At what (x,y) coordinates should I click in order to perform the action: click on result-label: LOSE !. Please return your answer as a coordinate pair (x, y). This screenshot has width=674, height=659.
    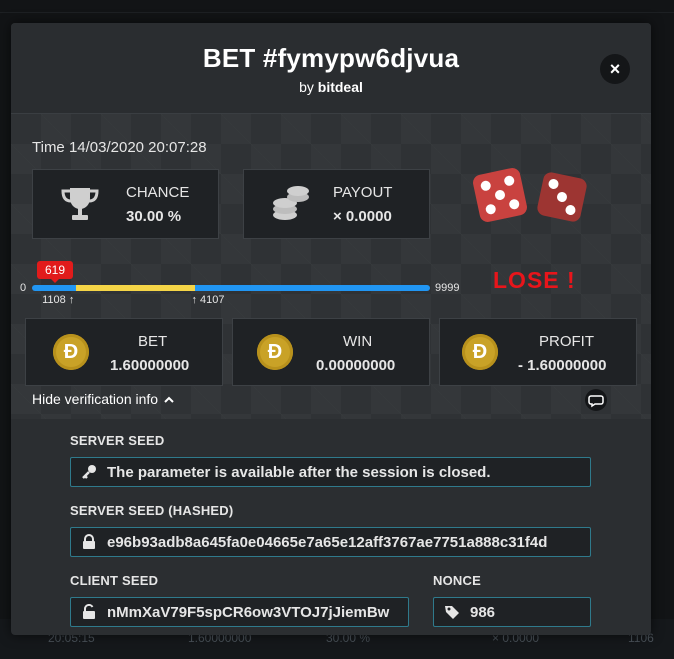
    Looking at the image, I should click on (534, 280).